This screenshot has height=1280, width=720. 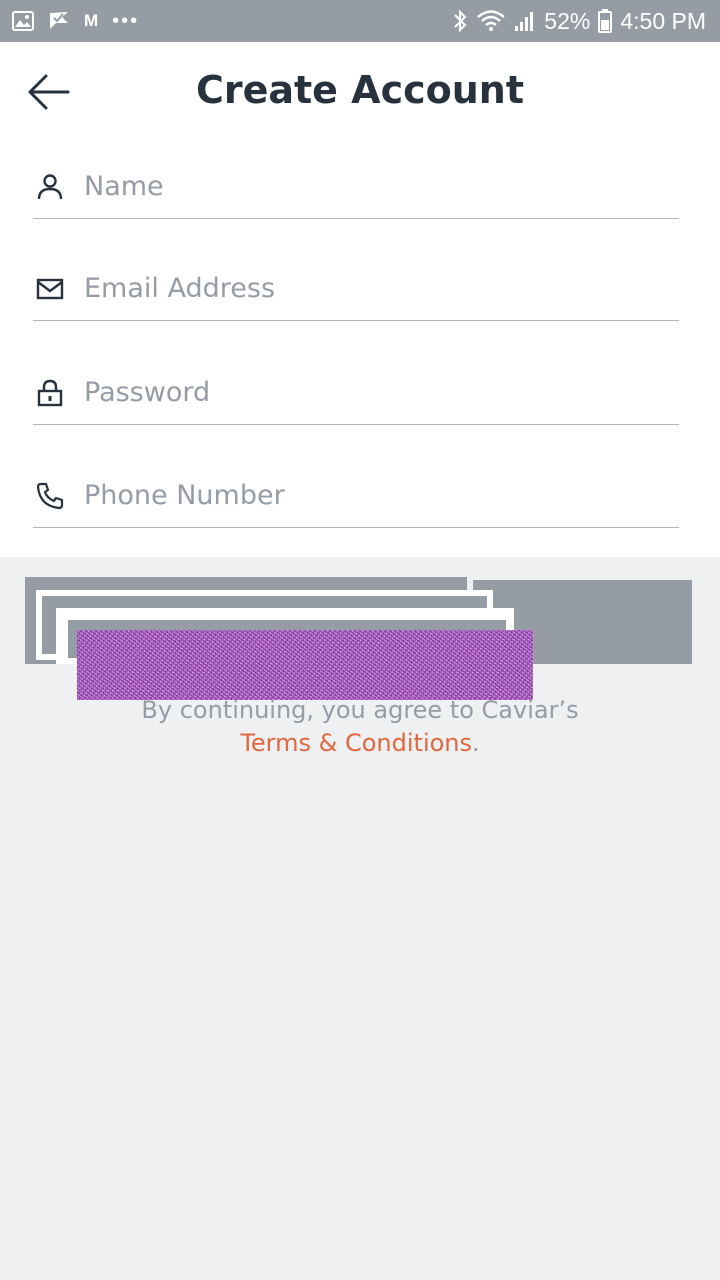 I want to click on status-bar-left: M •••, so click(x=75, y=21).